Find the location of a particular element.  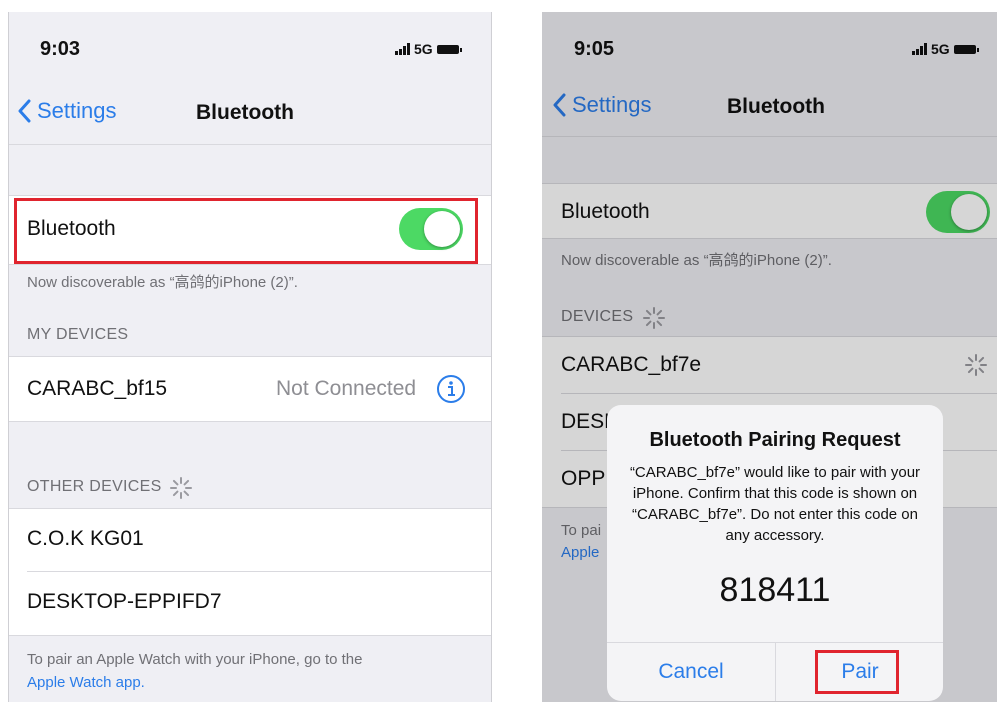

page-title: Bluetooth is located at coordinates (245, 112).